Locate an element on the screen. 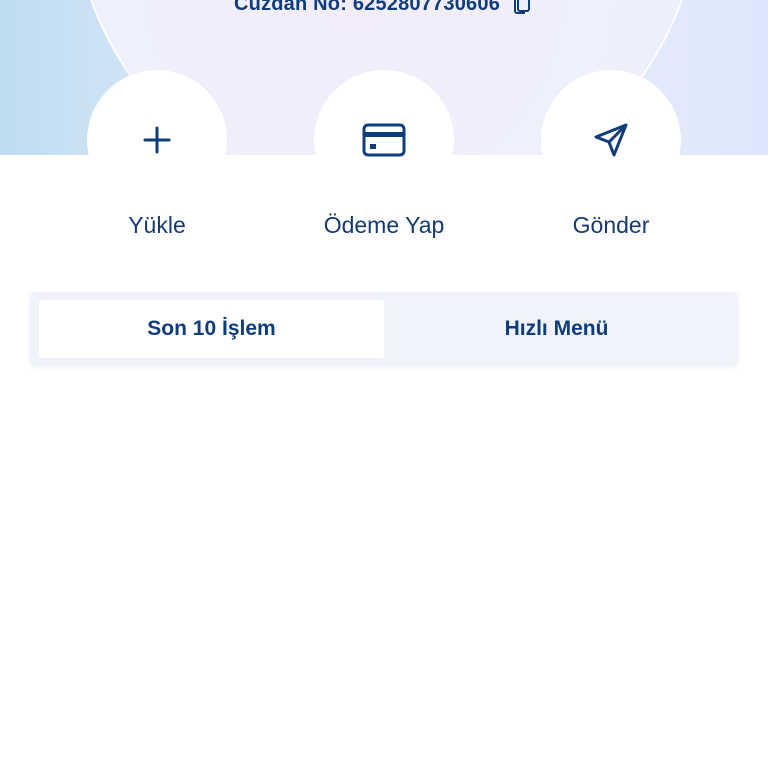 This screenshot has height=768, width=768. send-action: Gönder is located at coordinates (611, 160).